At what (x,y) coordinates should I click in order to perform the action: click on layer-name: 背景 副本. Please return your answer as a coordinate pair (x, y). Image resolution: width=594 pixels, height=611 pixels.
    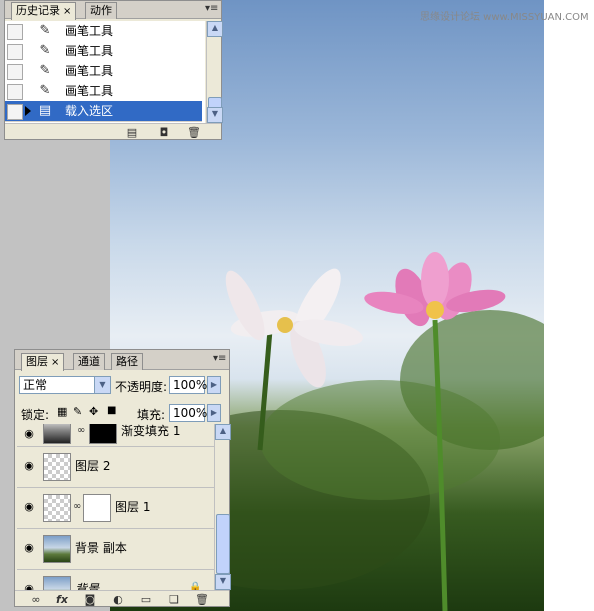
    Looking at the image, I should click on (101, 548).